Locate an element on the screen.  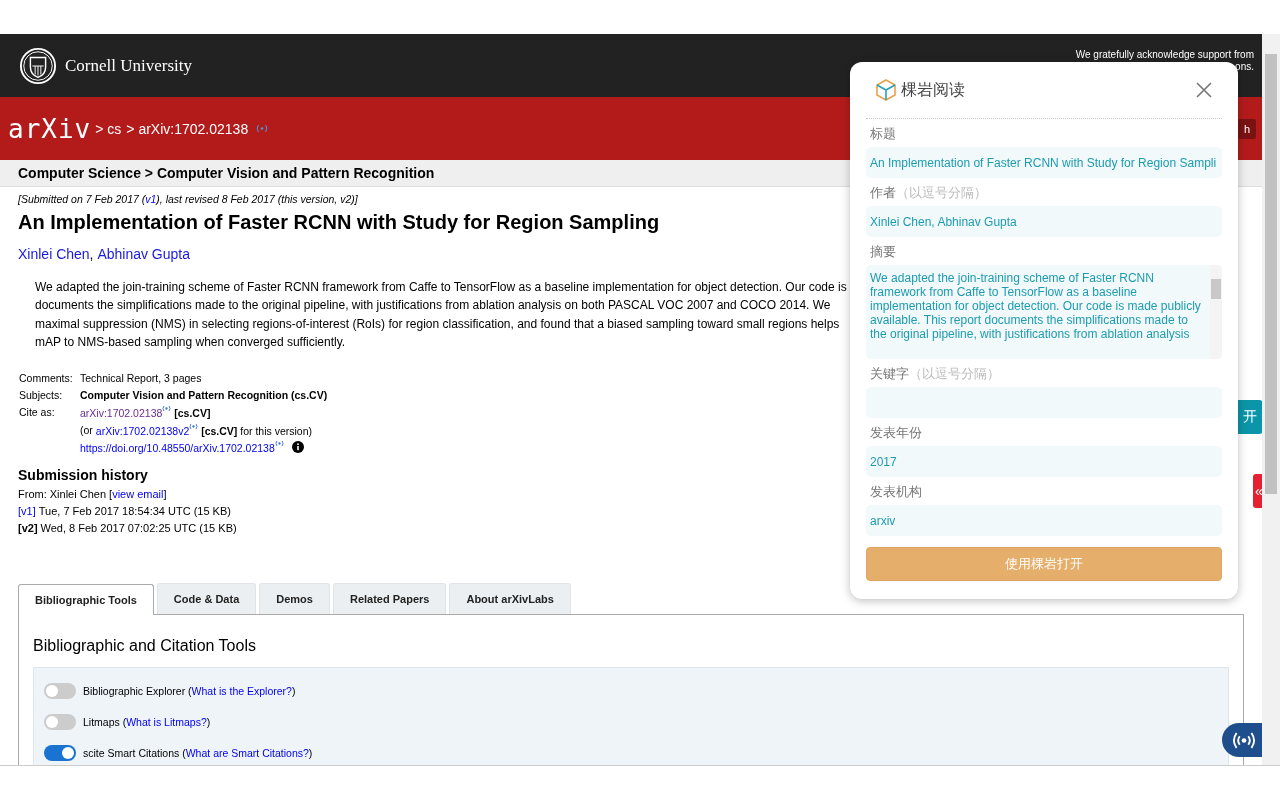
field-label: 关键字 is located at coordinates (889, 373).